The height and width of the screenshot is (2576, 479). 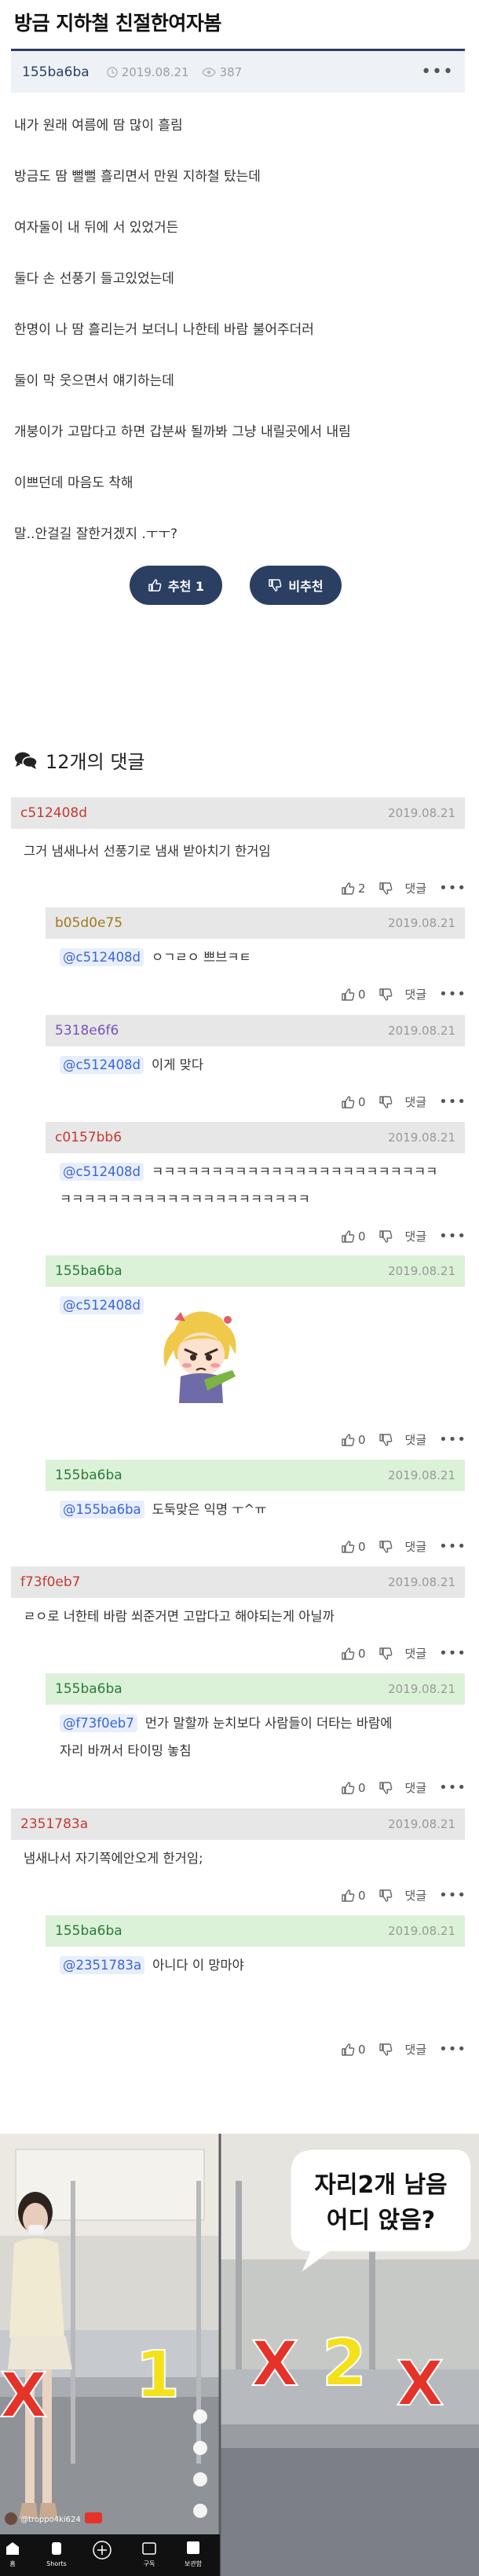 What do you see at coordinates (200, 2448) in the screenshot?
I see `dislike-icon` at bounding box center [200, 2448].